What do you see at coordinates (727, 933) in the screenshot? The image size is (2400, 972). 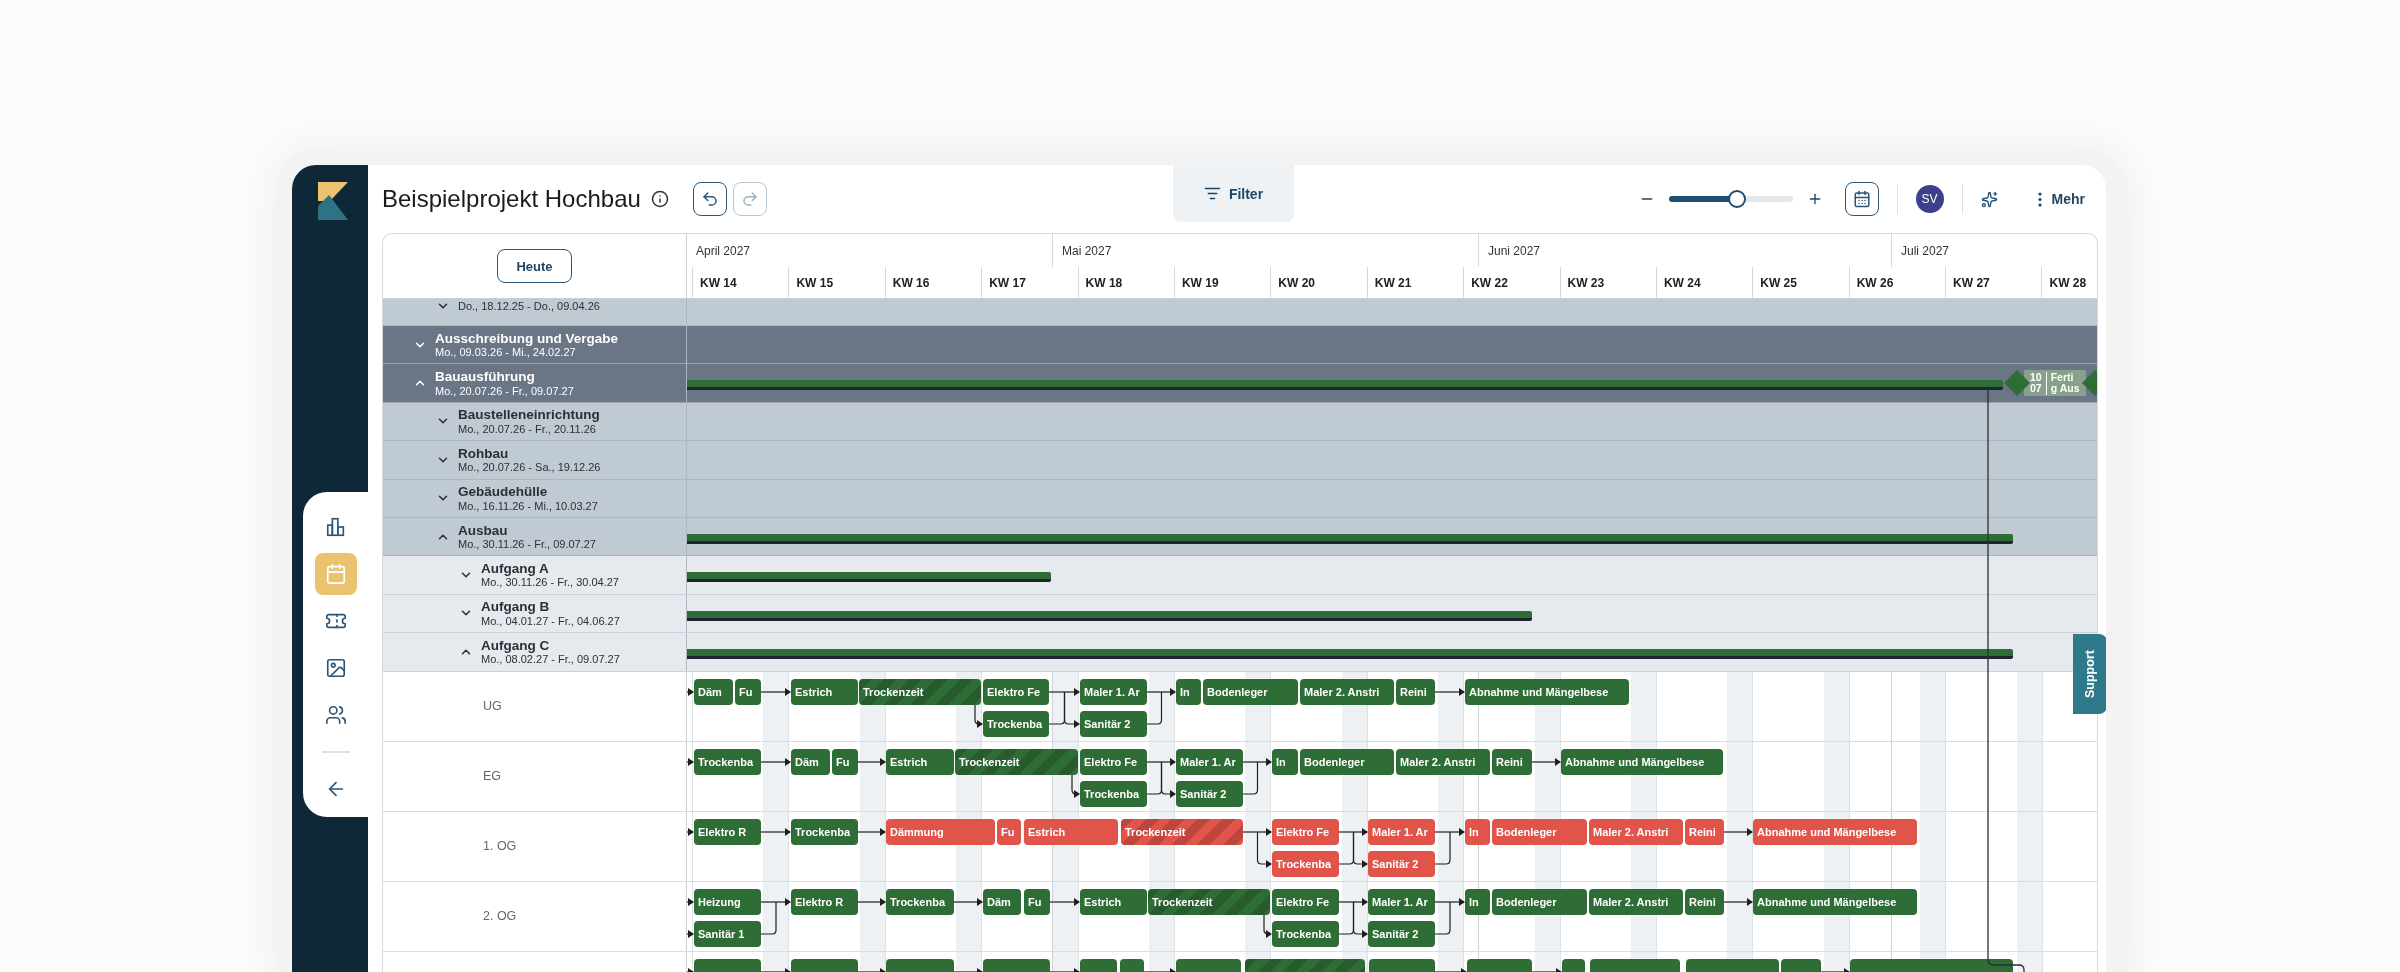 I see `task-bar: Sanitär 1` at bounding box center [727, 933].